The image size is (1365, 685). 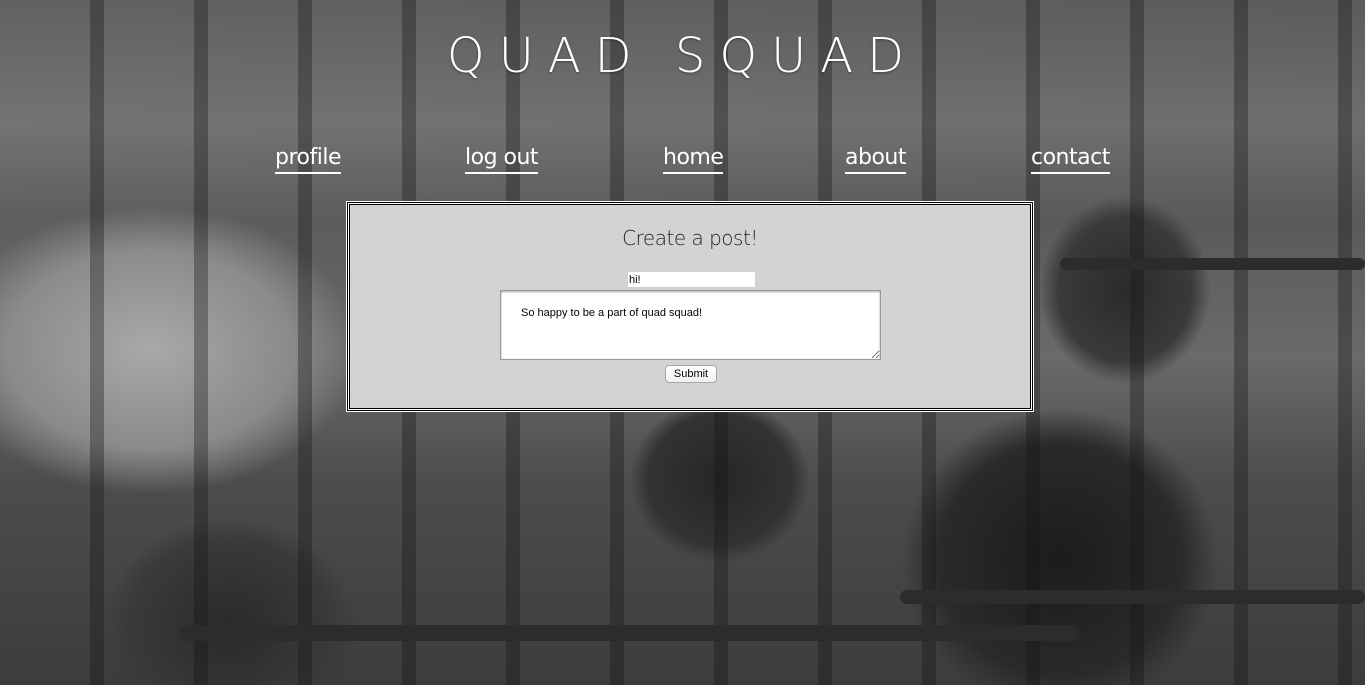 What do you see at coordinates (690, 325) in the screenshot?
I see `post-body-textarea: So happy to be a part of quad squad!` at bounding box center [690, 325].